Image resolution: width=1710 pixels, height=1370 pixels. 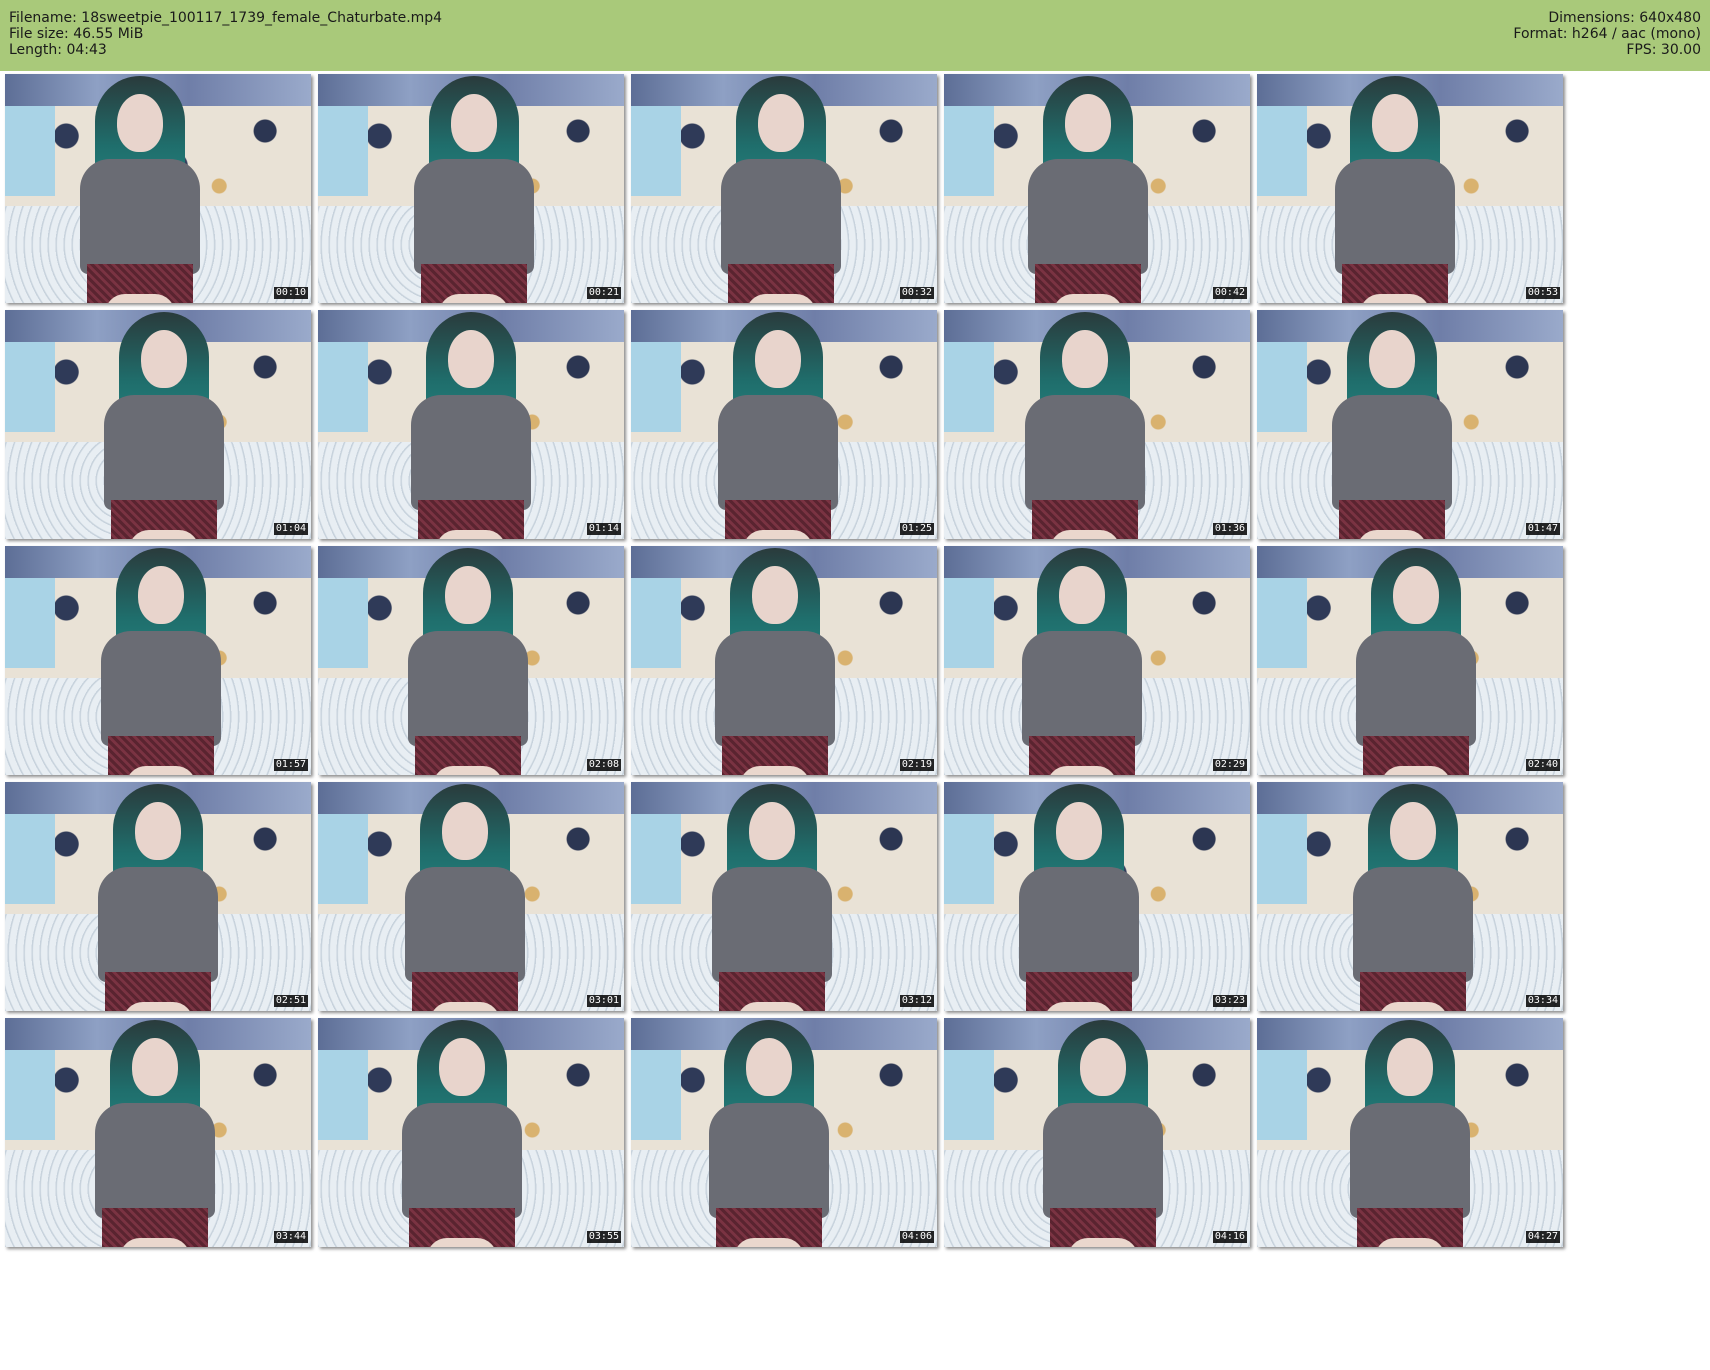 I want to click on video-frame-thumbnail: 04:16, so click(x=1097, y=1132).